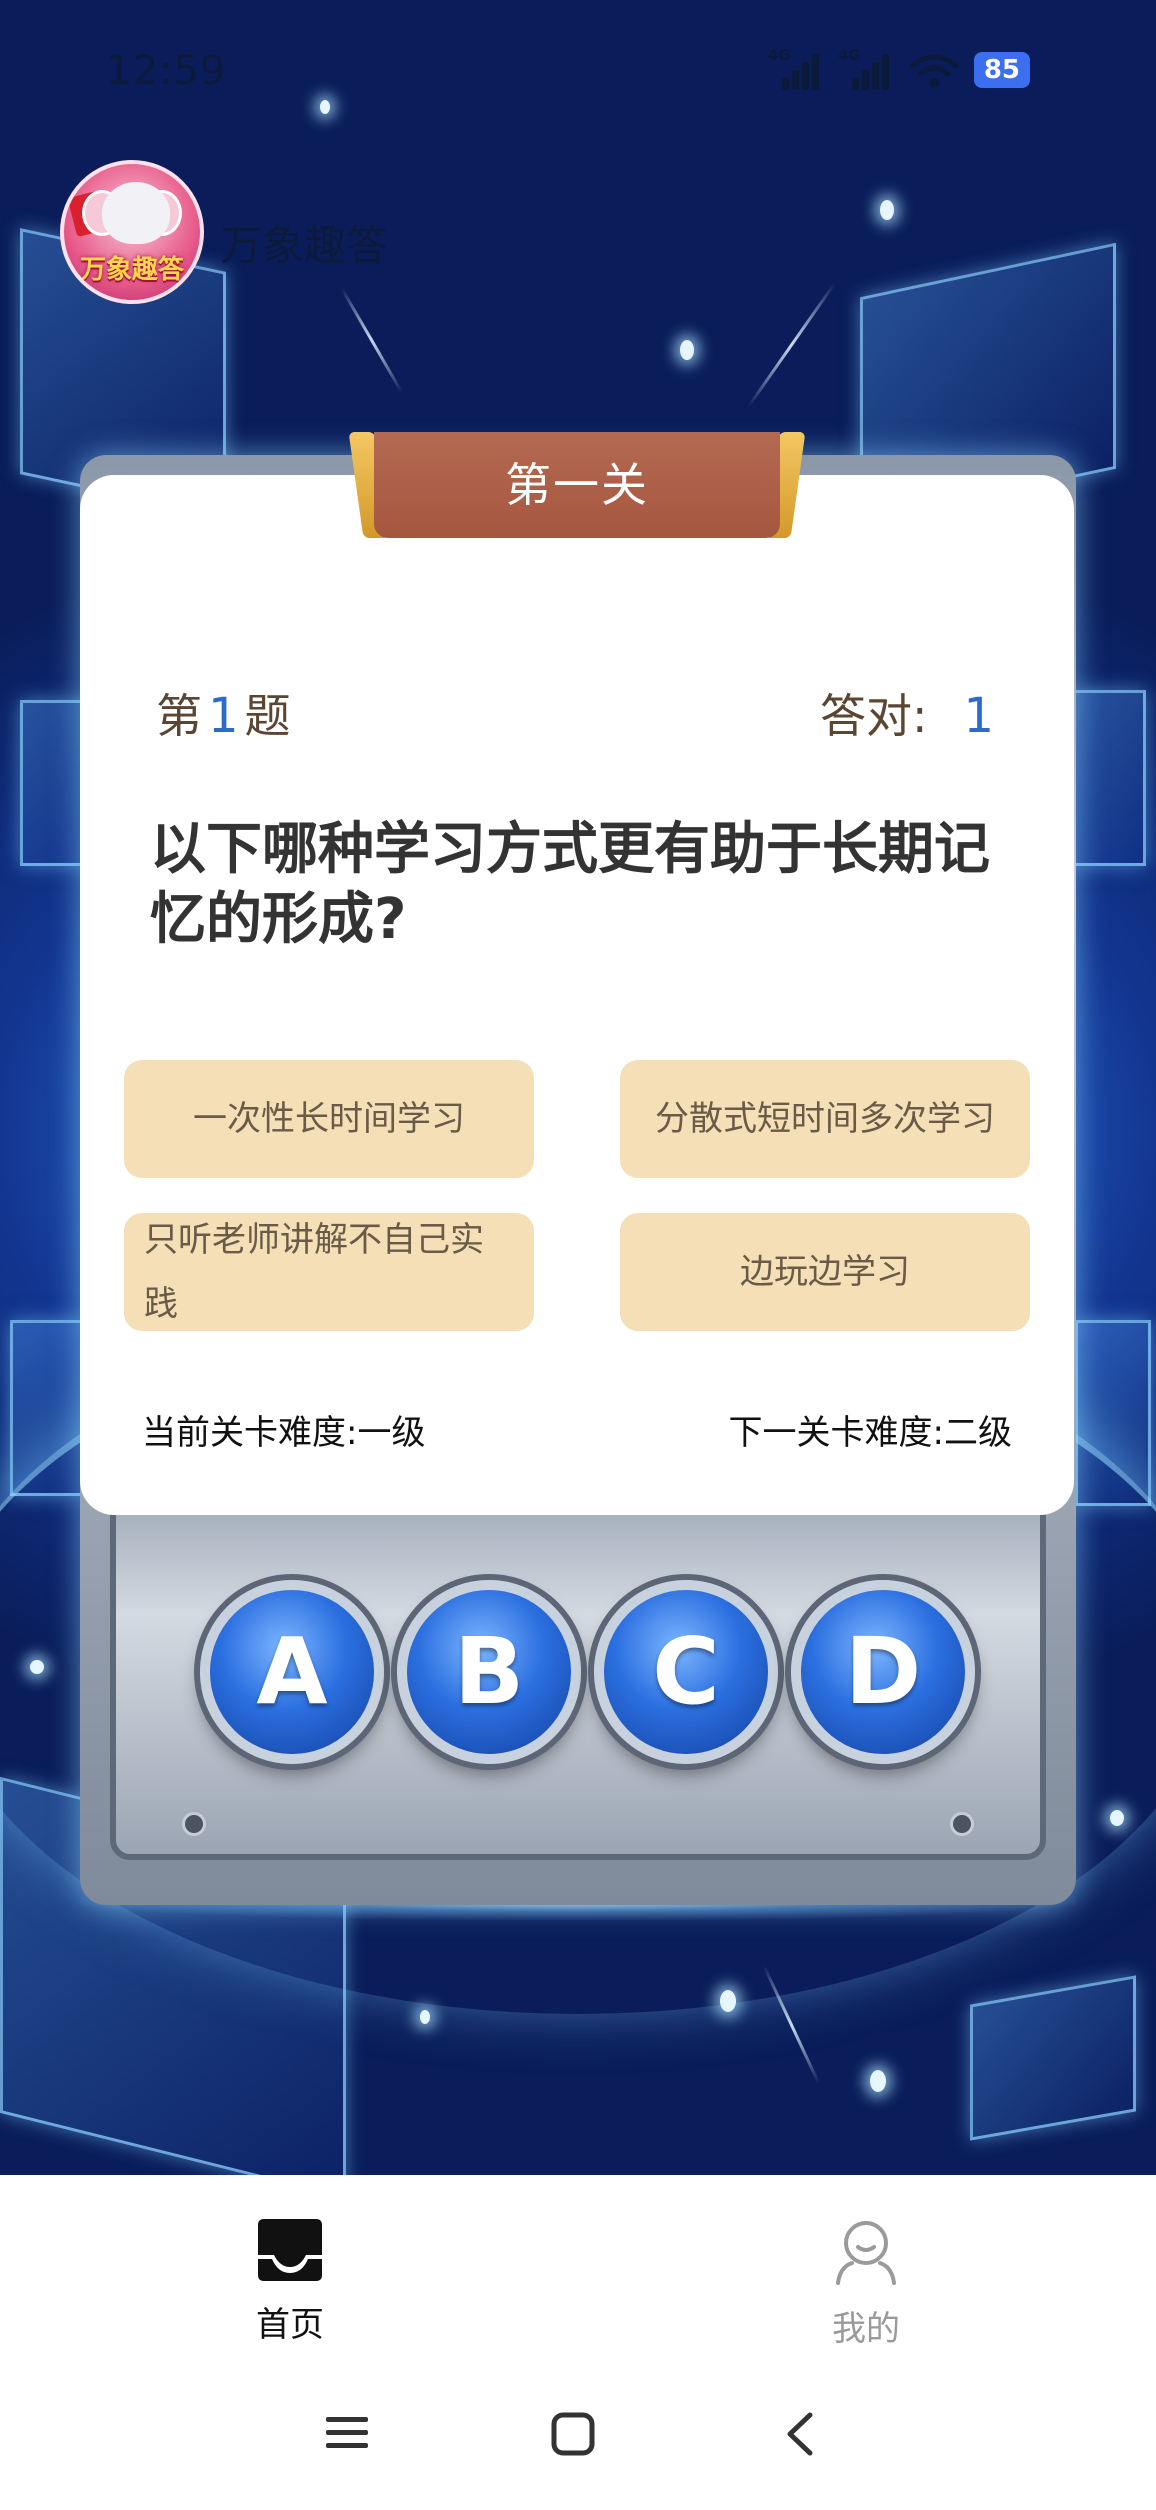 The image size is (1156, 2510). I want to click on correct-count: 答对: 1, so click(907, 713).